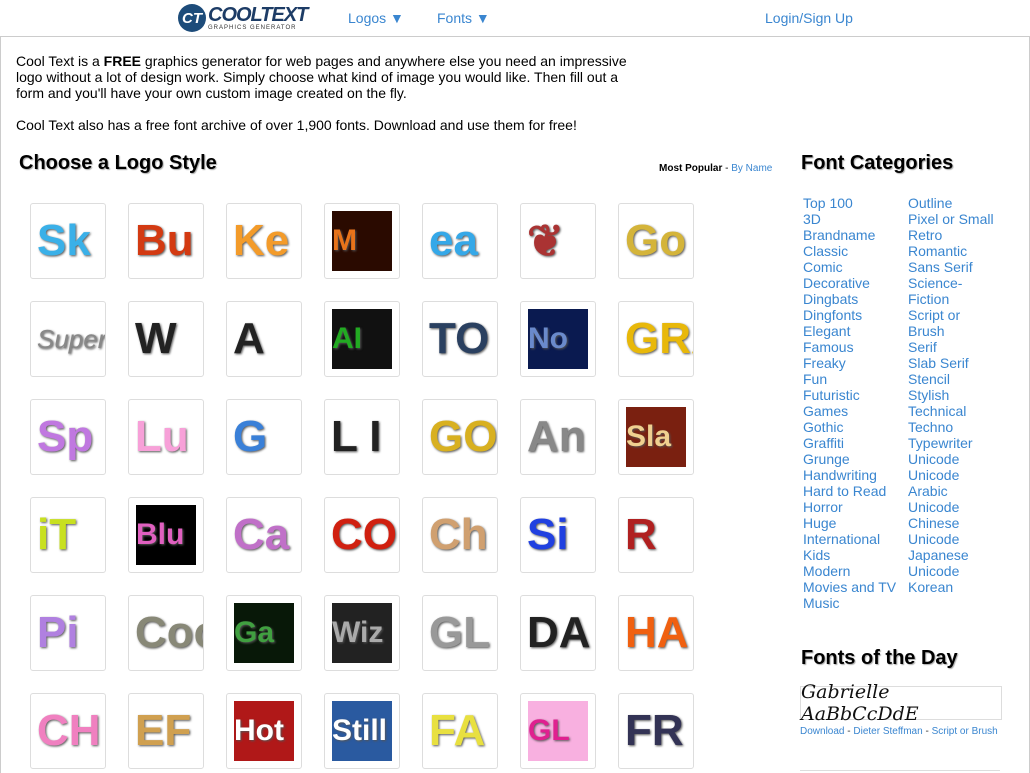  I want to click on category-link: Decorative, so click(849, 283).